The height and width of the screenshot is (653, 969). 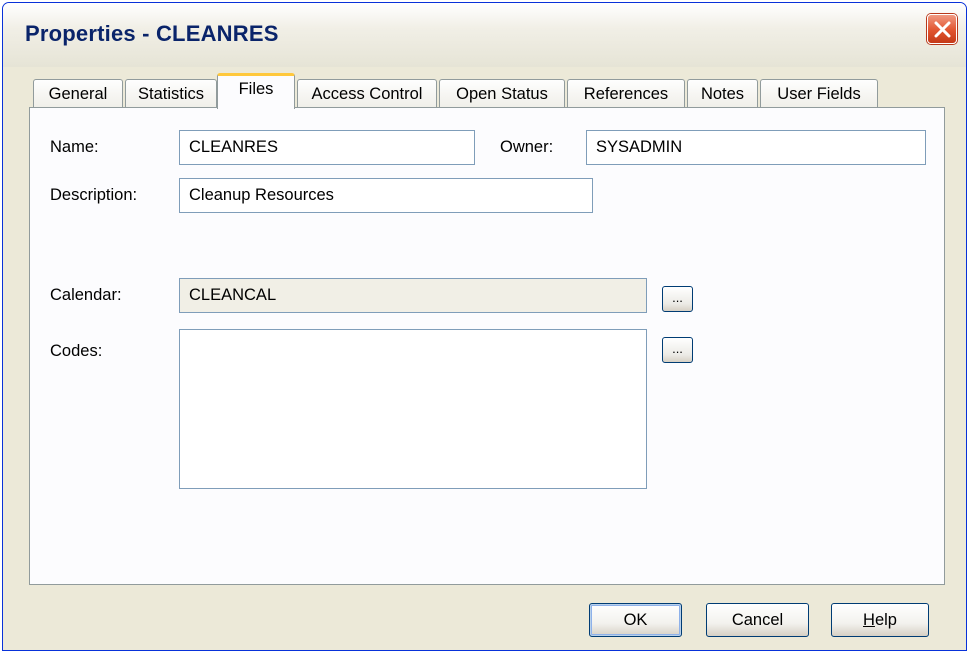 What do you see at coordinates (256, 91) in the screenshot?
I see `tab-files: Files` at bounding box center [256, 91].